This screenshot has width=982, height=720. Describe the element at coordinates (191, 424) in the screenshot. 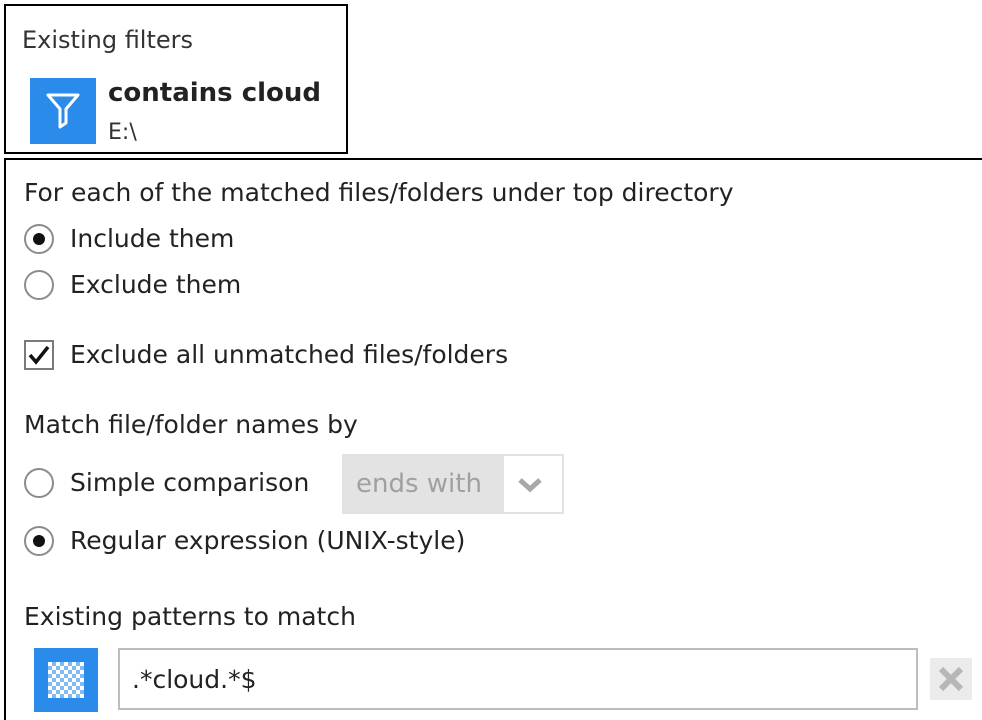

I see `match-by-heading: Match file/folder names by` at that location.